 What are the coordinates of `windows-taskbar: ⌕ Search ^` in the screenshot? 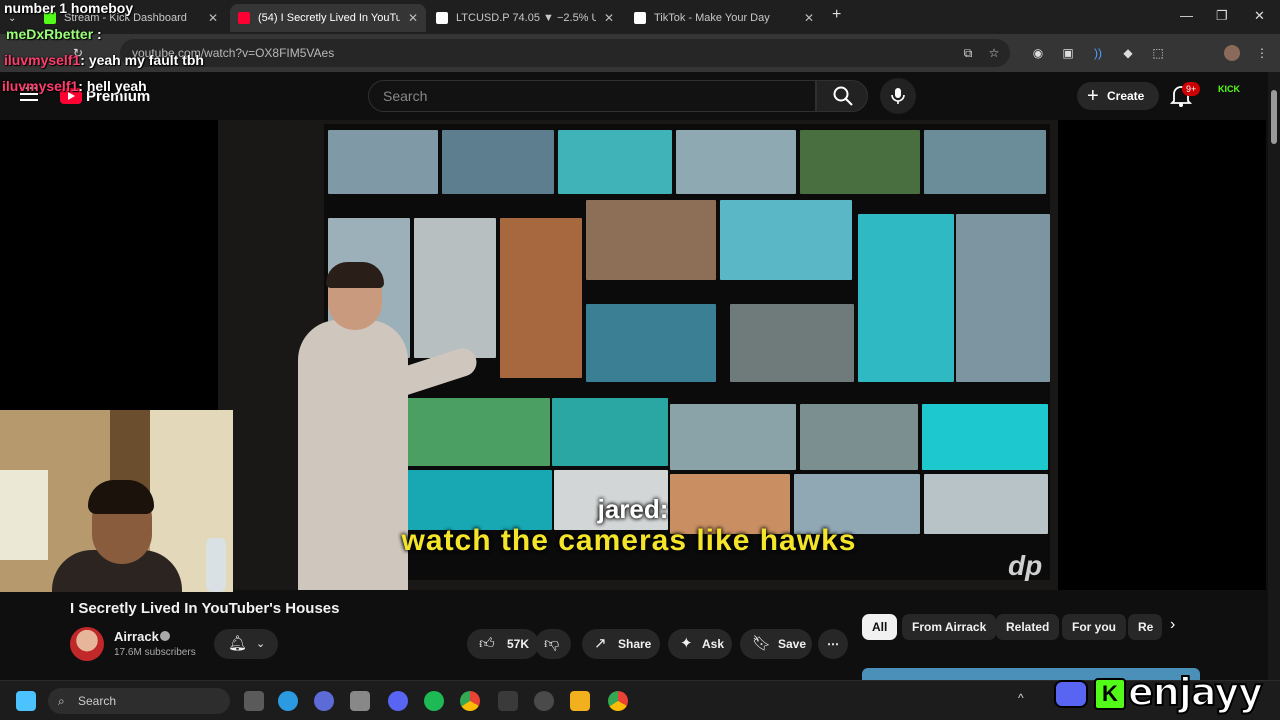 It's located at (640, 700).